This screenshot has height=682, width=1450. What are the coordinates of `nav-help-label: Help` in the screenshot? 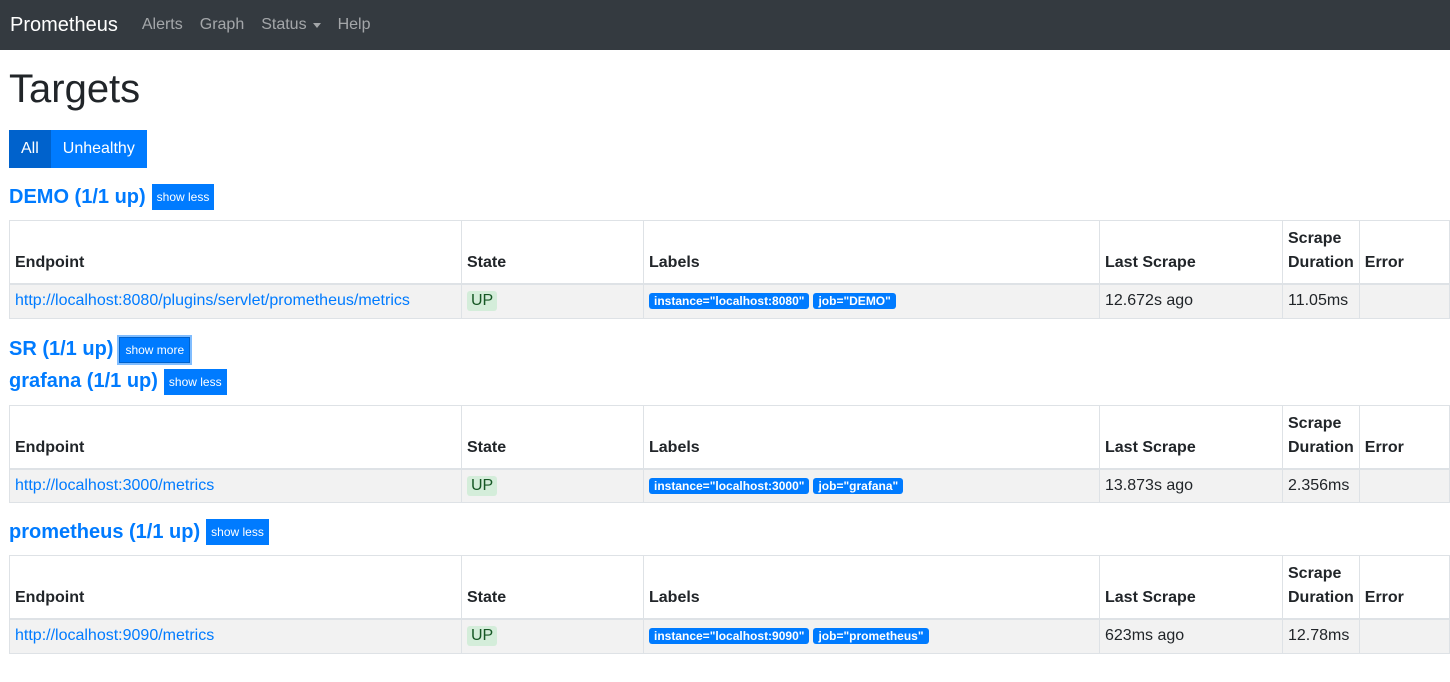 It's located at (354, 24).